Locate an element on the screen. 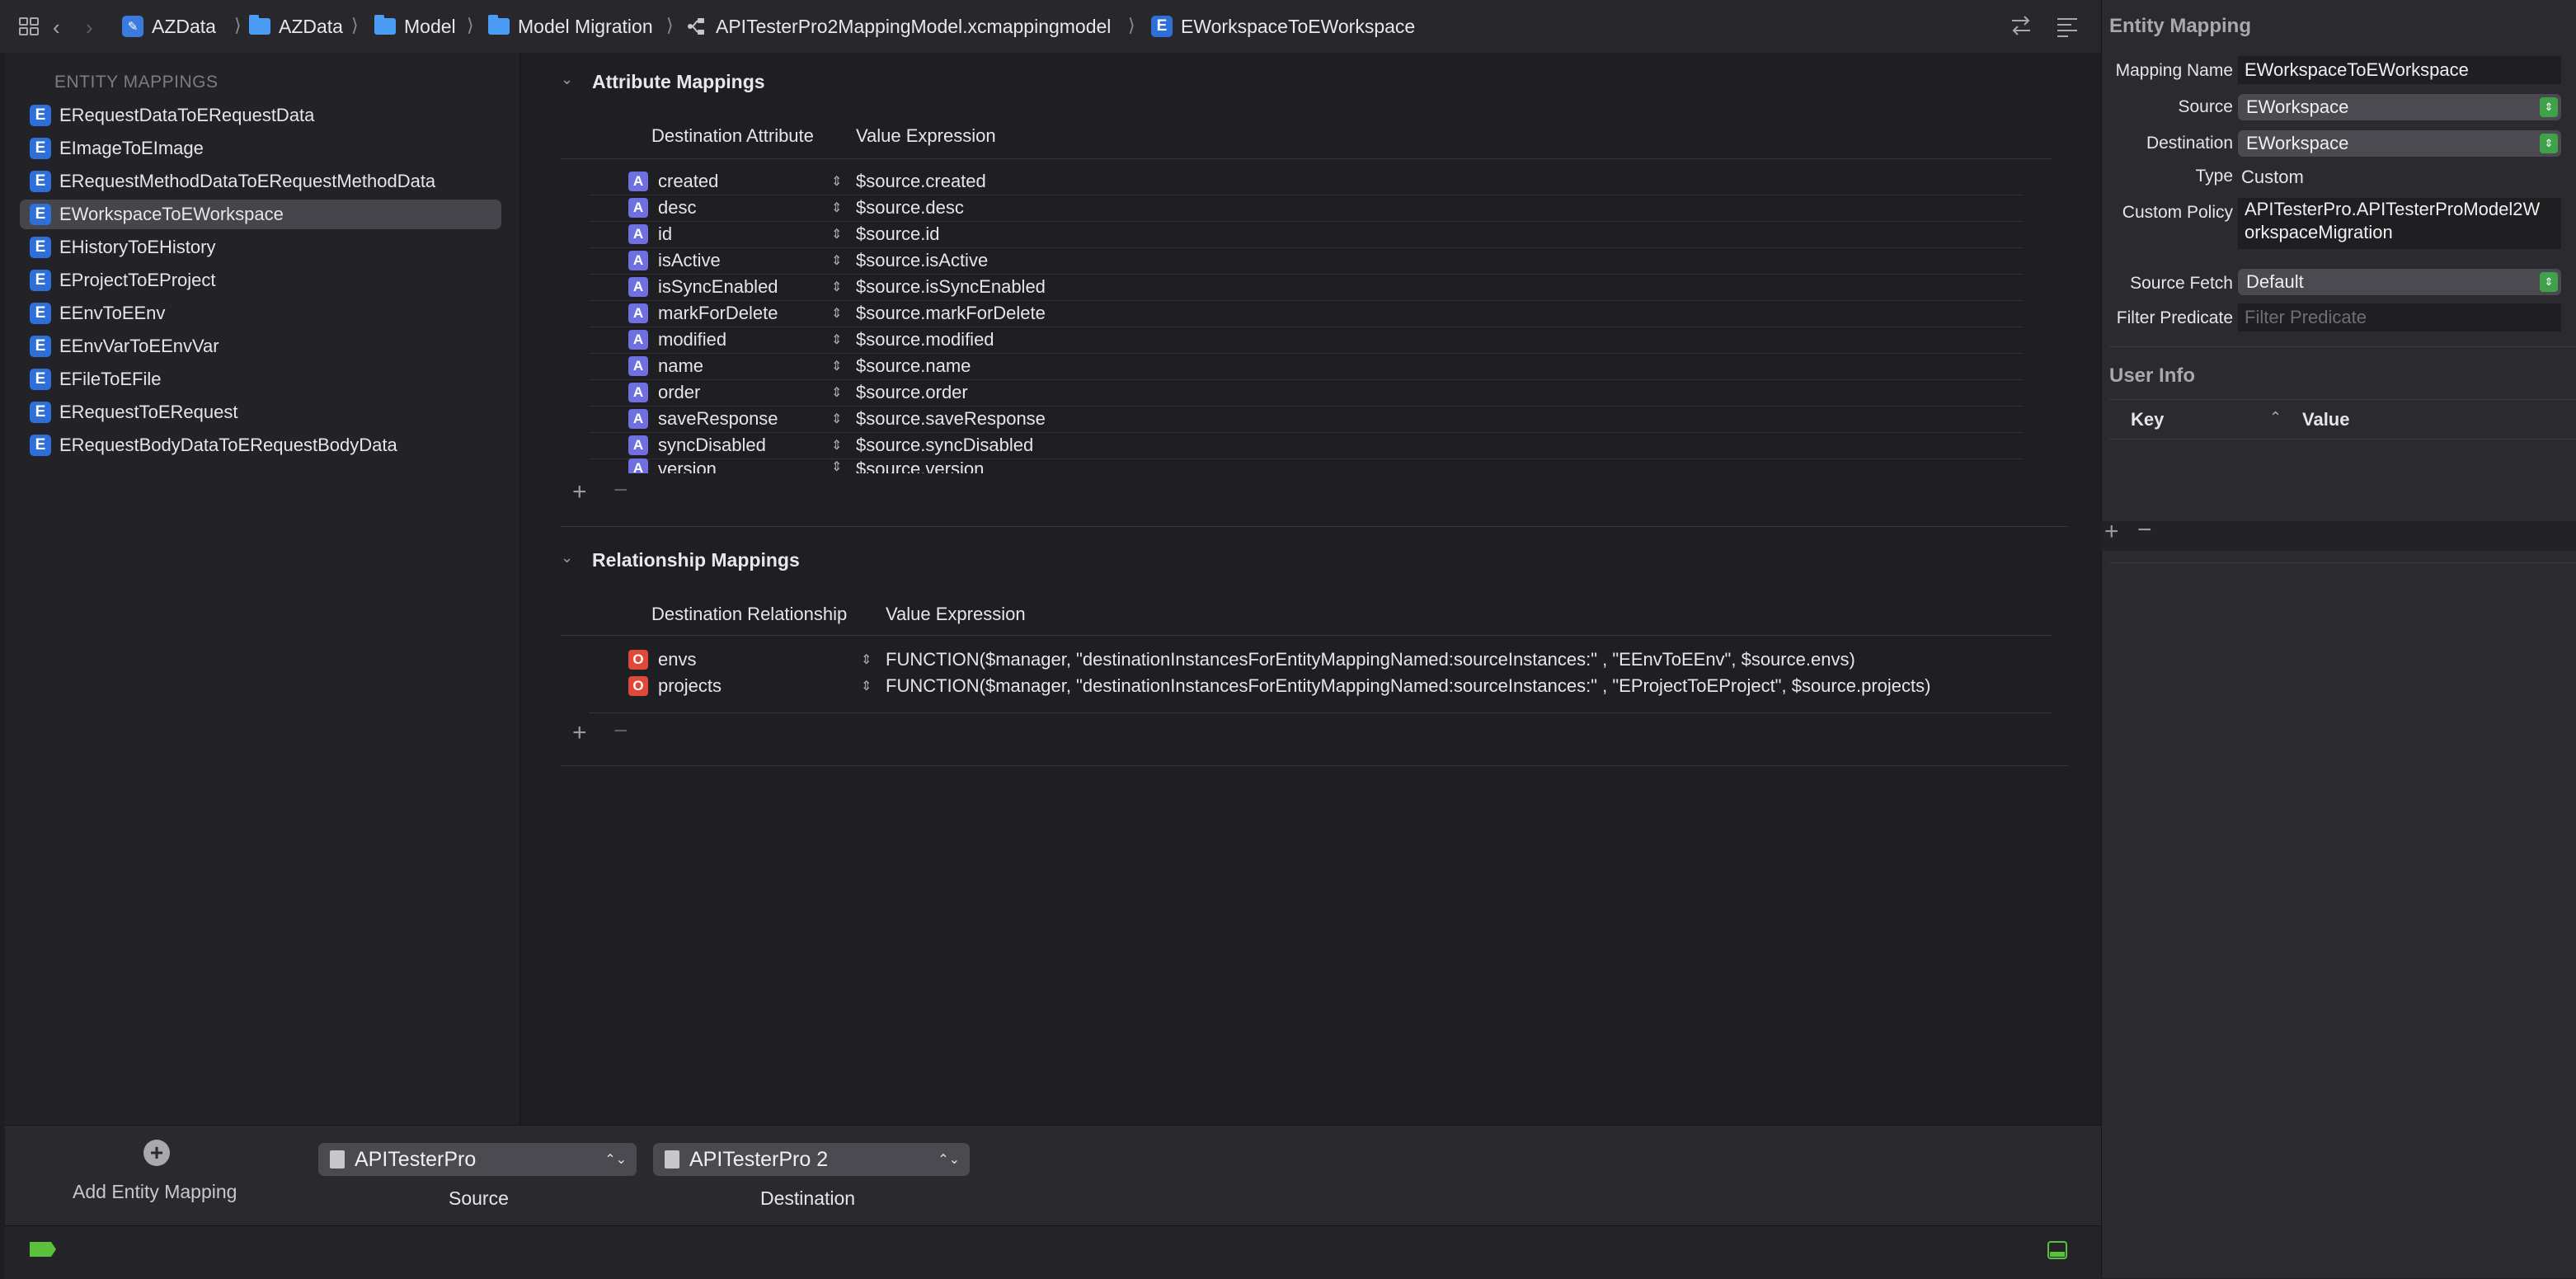 The image size is (2576, 1279). sidebar-item: E ERequestBodyDataToERequestBodyData is located at coordinates (260, 445).